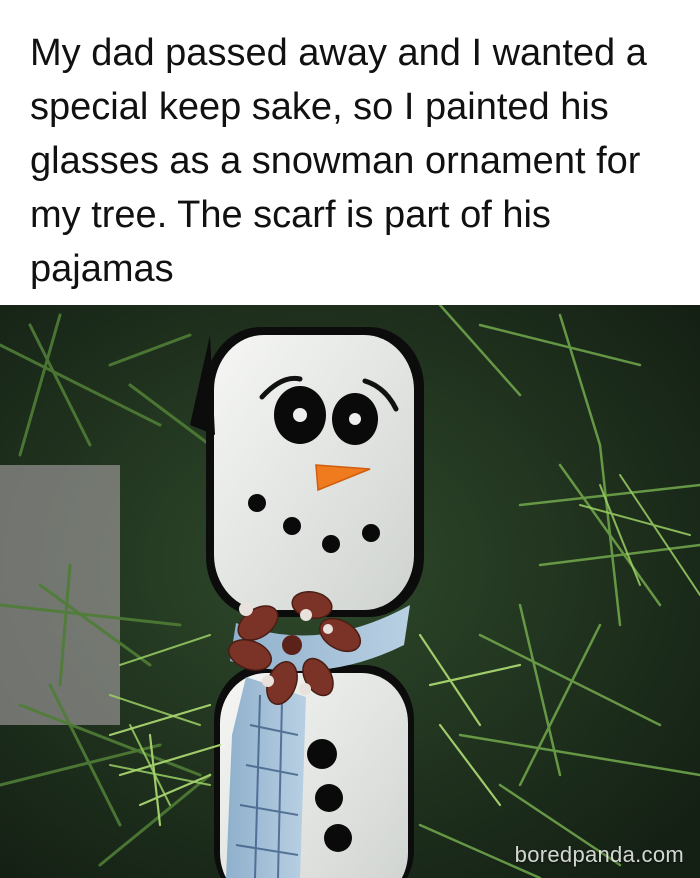 This screenshot has width=700, height=878. What do you see at coordinates (599, 854) in the screenshot?
I see `boredpanda-watermark: boredpanda.com` at bounding box center [599, 854].